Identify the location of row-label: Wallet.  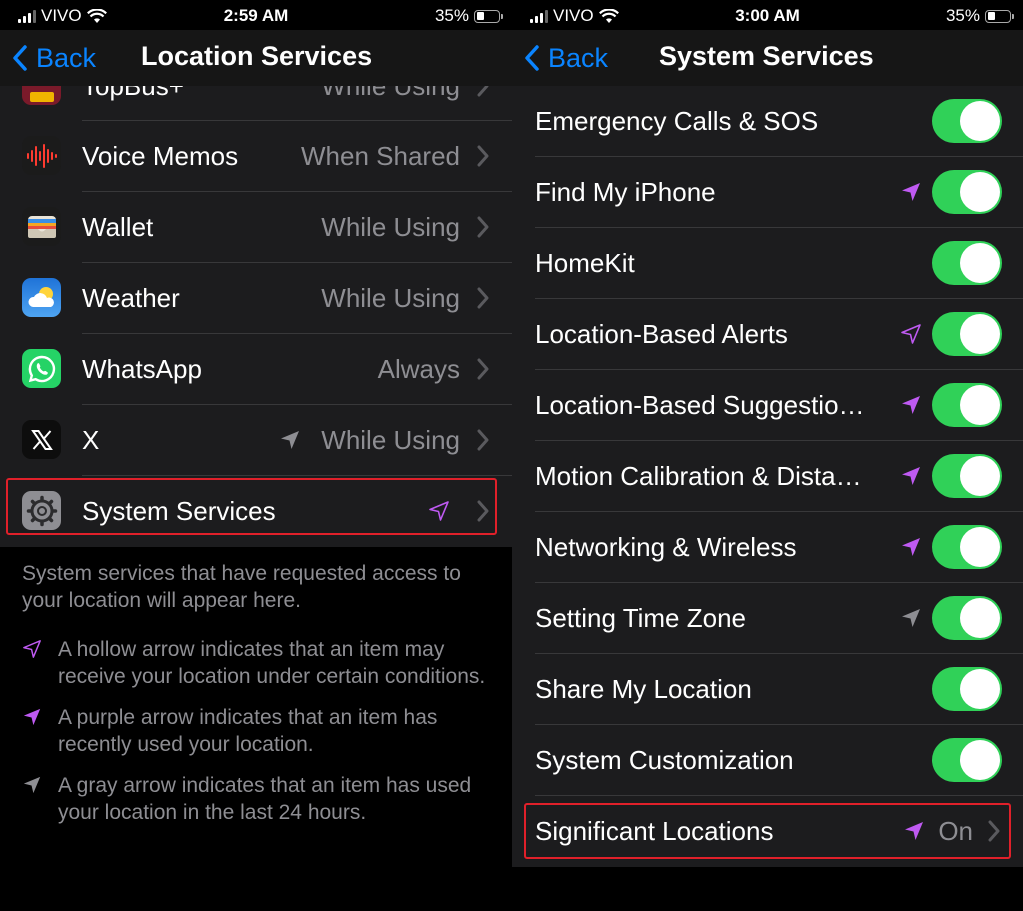
(118, 227).